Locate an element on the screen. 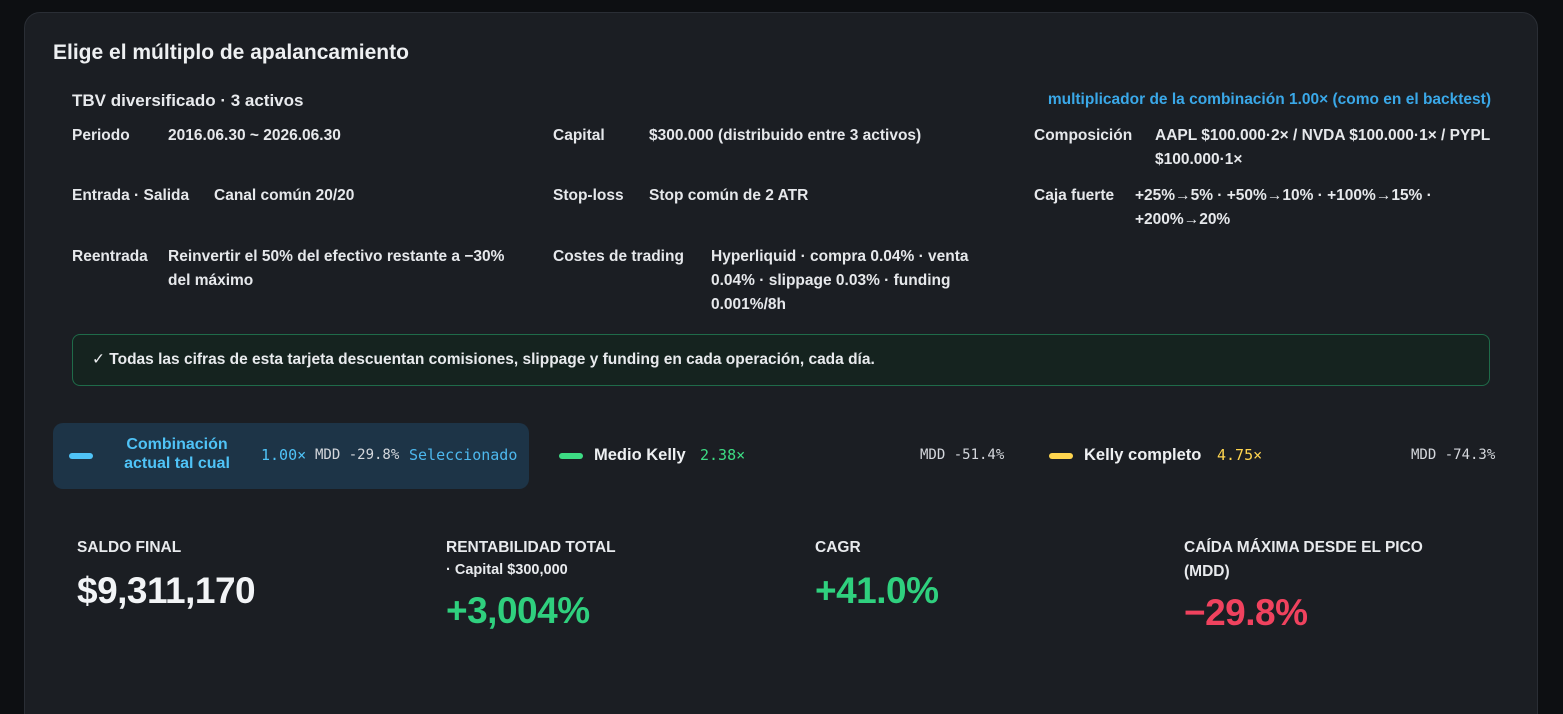 The width and height of the screenshot is (1563, 714). max-drawdown-stat: CAÍDA MÁXIMA DESDE EL PICO (MDD) −29.8% is located at coordinates (1334, 585).